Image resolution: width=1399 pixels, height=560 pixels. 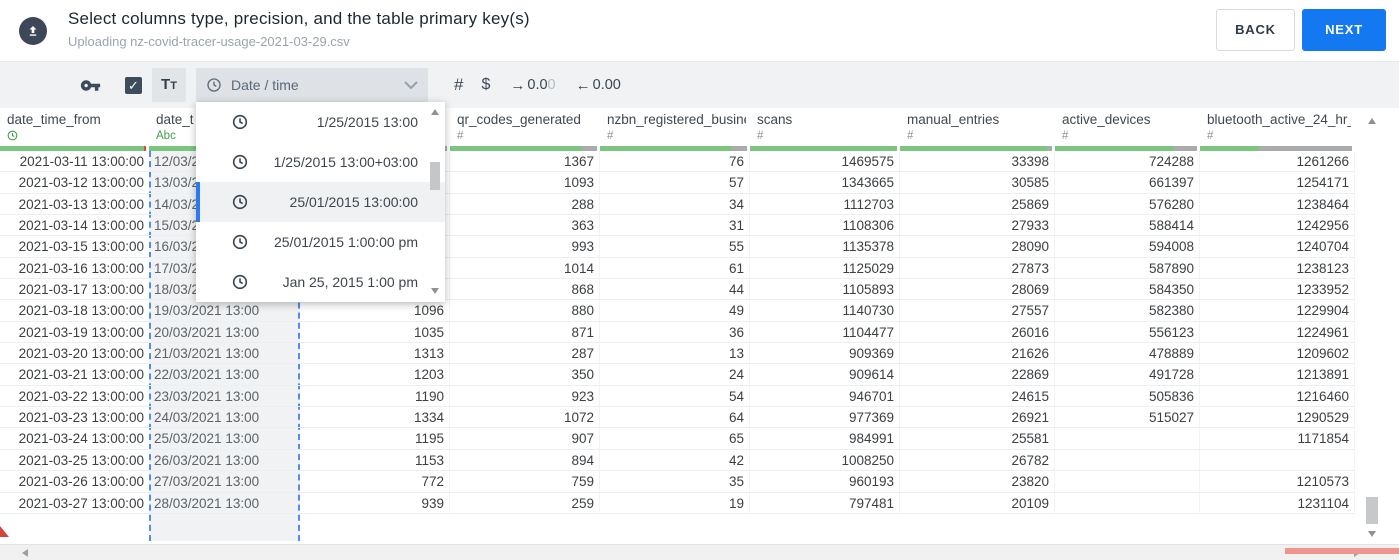 What do you see at coordinates (375, 396) in the screenshot?
I see `table-cell: 1190` at bounding box center [375, 396].